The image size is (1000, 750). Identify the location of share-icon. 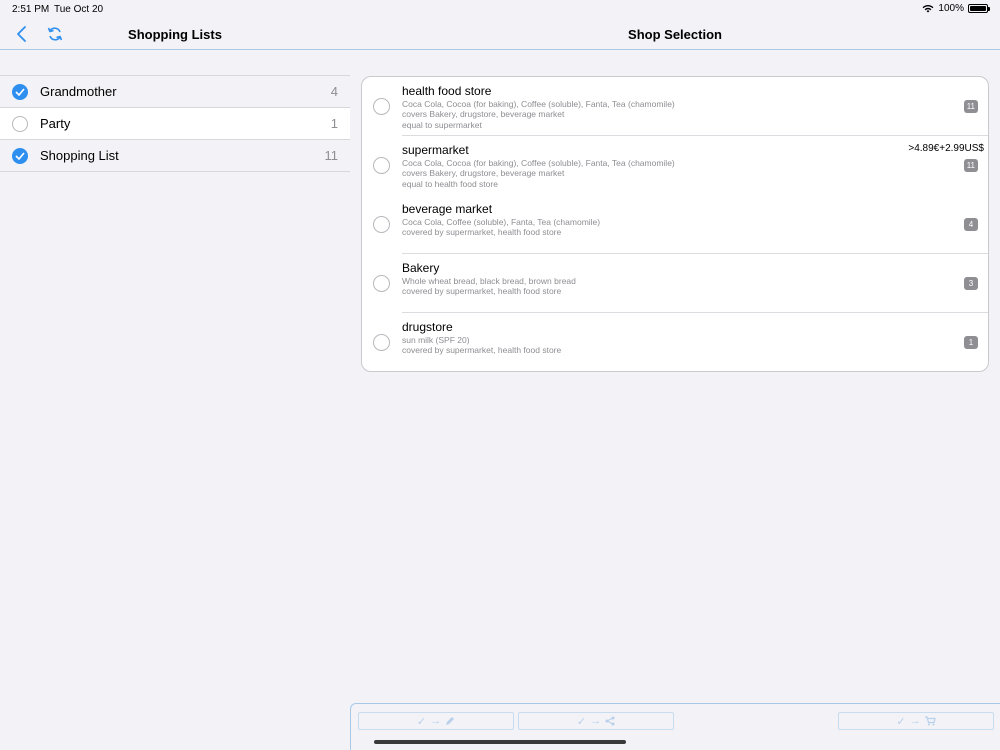
(610, 721).